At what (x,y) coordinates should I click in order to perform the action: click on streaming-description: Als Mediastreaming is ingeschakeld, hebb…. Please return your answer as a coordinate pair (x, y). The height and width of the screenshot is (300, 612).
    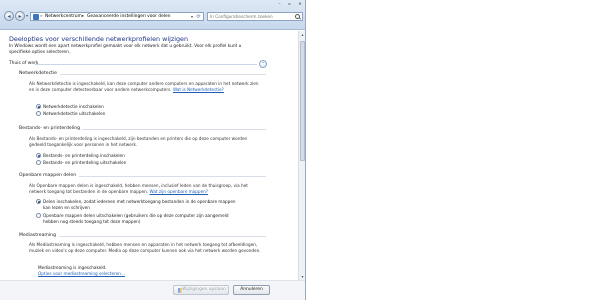
    Looking at the image, I should click on (145, 247).